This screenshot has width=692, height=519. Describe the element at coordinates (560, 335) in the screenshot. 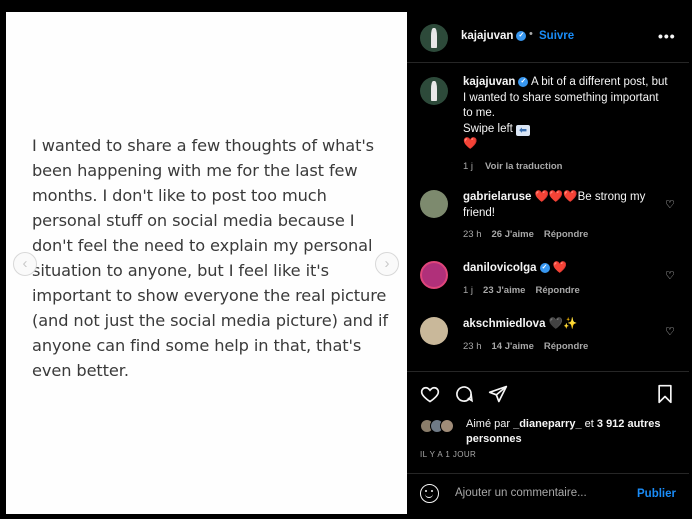

I see `comment-body: akschmiedlova 🖤✨ 23 h 14 J'aime Répondre` at that location.